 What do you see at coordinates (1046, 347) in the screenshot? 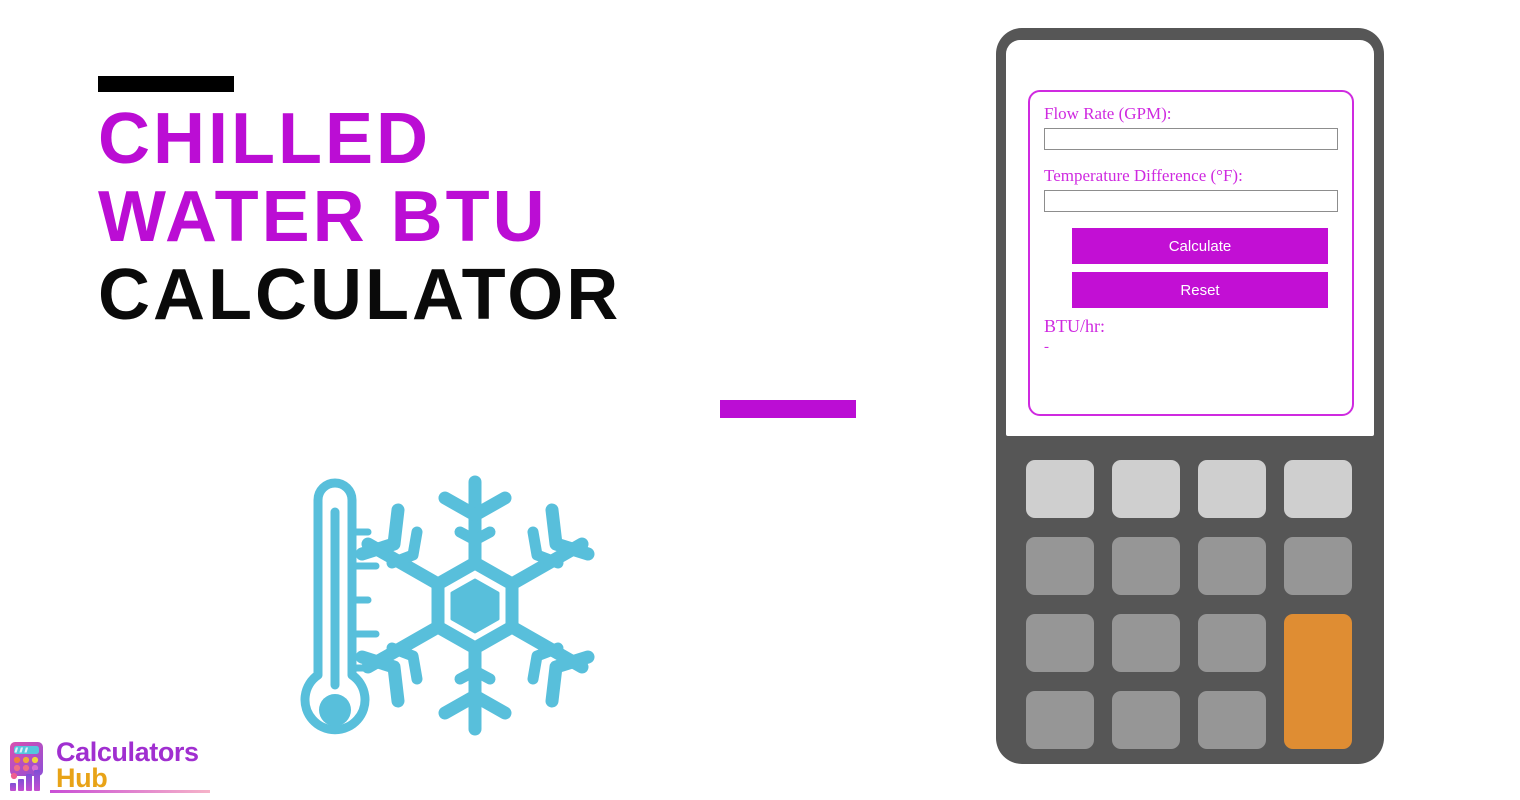
I see `result-value: -` at bounding box center [1046, 347].